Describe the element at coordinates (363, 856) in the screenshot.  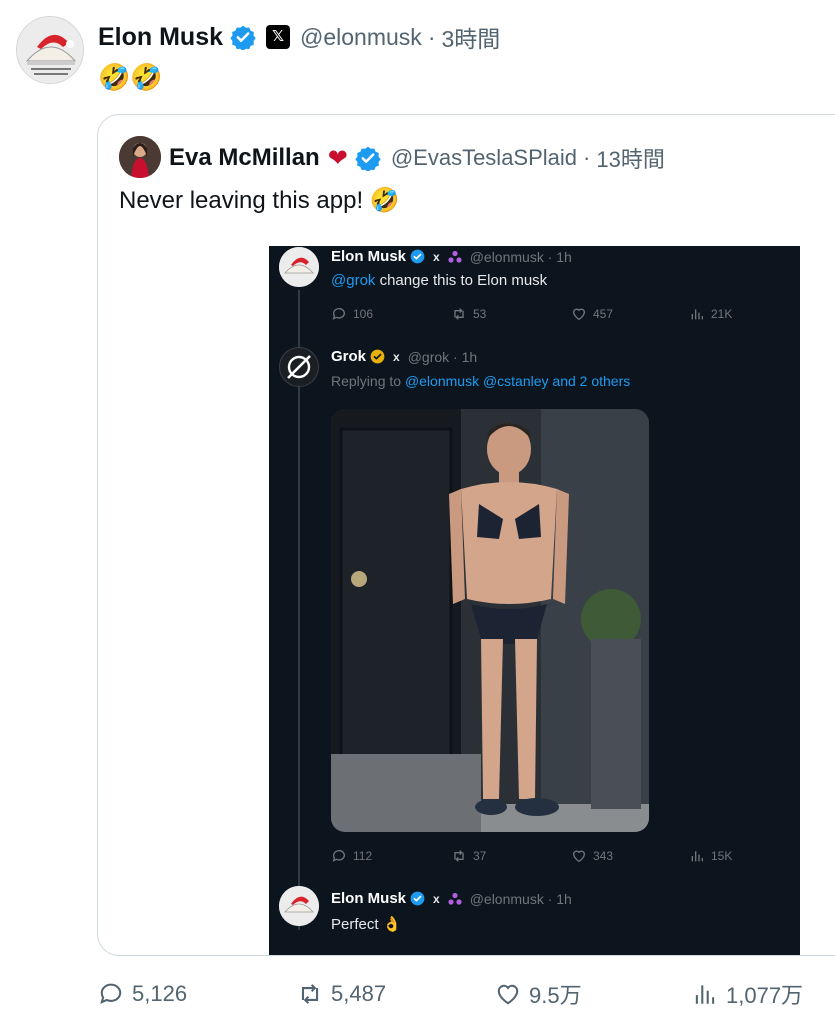
I see `reply-count: 112` at that location.